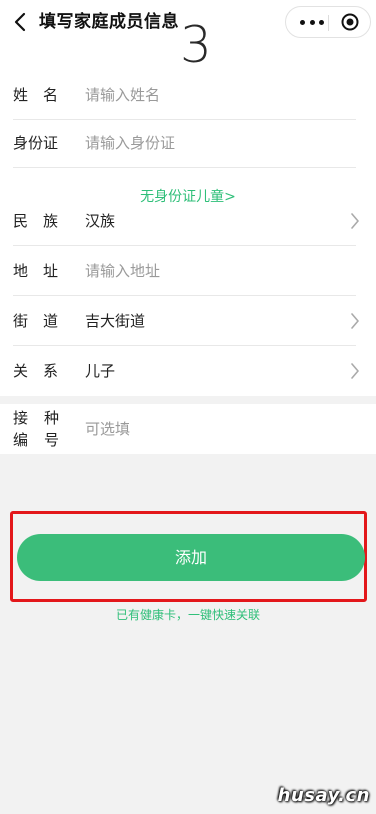 The width and height of the screenshot is (376, 814). Describe the element at coordinates (350, 22) in the screenshot. I see `target-close-icon` at that location.